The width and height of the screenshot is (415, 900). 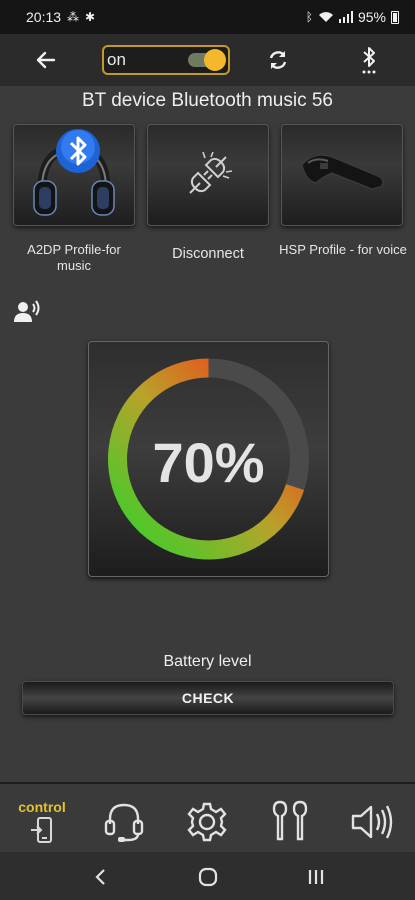 I want to click on switch-track, so click(x=207, y=60).